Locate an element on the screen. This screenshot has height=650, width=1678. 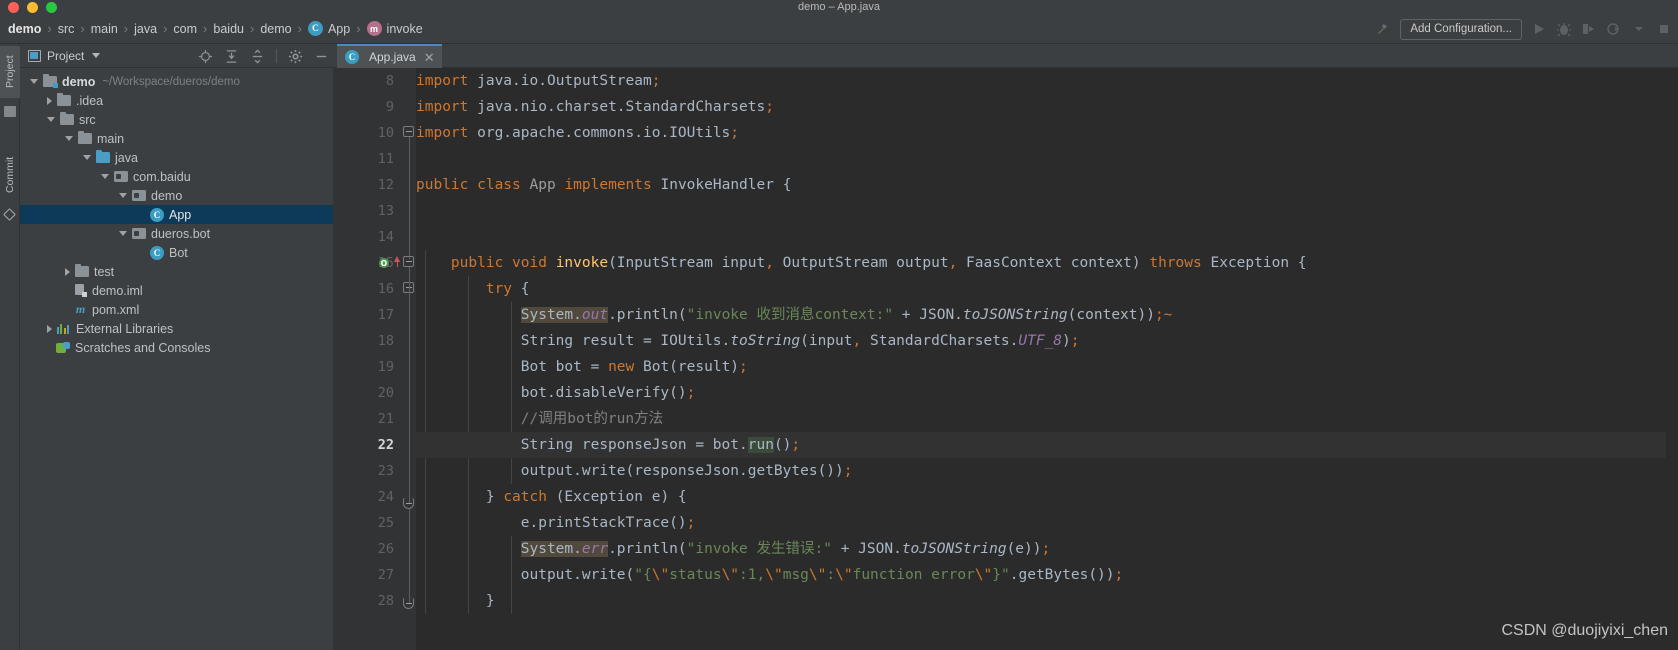
stop-icon is located at coordinates (1664, 29).